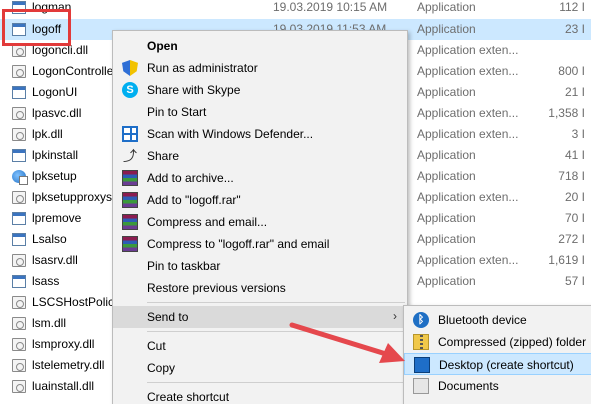 This screenshot has width=591, height=404. Describe the element at coordinates (130, 68) in the screenshot. I see `shield-icon` at that location.